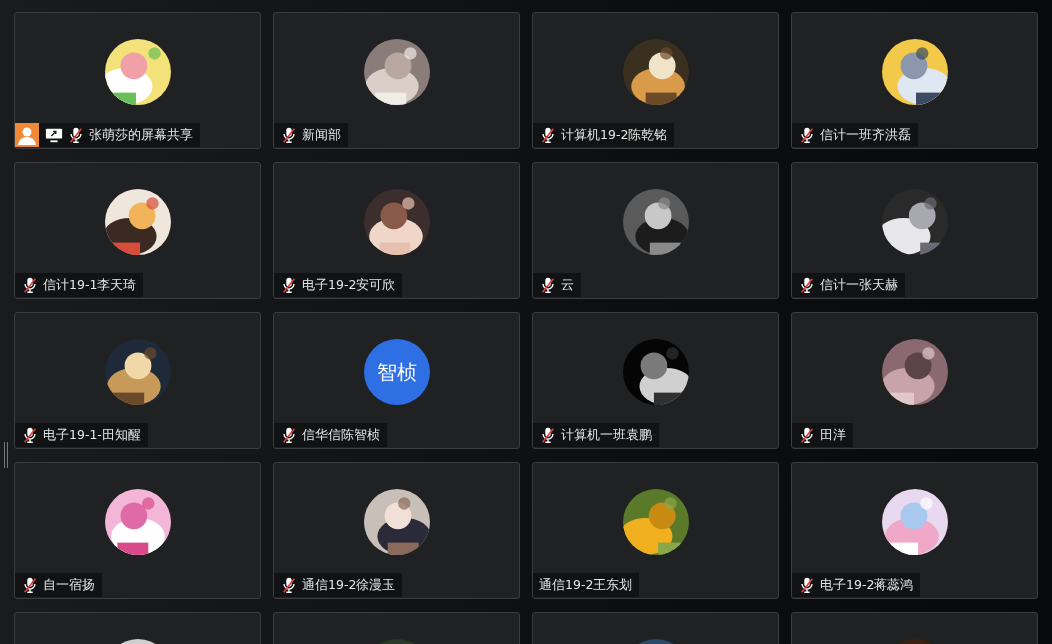 The image size is (1052, 644). Describe the element at coordinates (141, 135) in the screenshot. I see `participant-name: 张萌莎的屏幕共享` at that location.